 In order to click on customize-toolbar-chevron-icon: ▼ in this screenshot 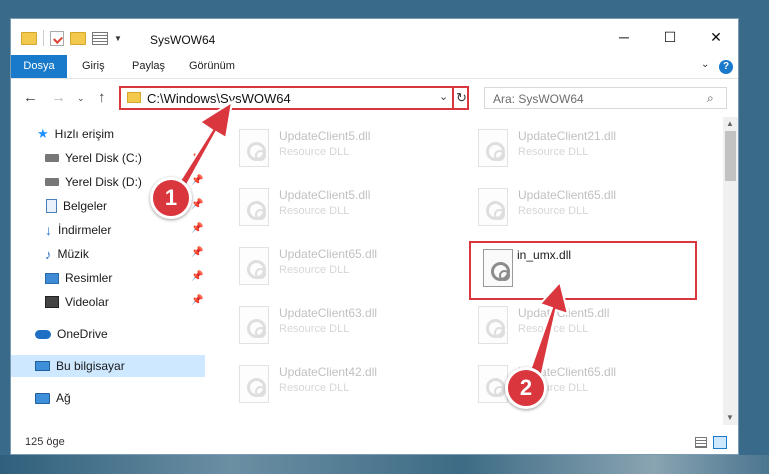, I will do `click(118, 38)`.